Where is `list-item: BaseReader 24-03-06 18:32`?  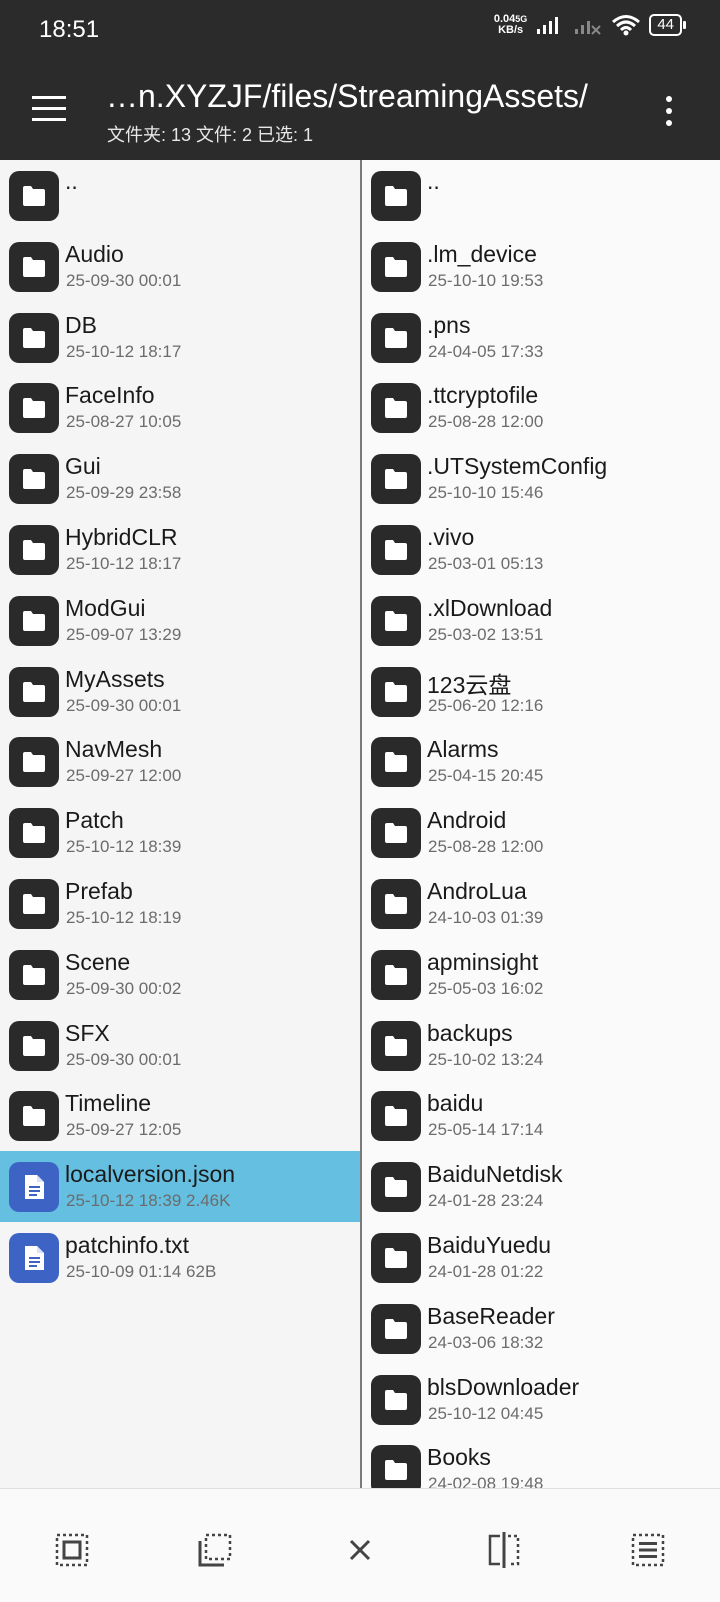 list-item: BaseReader 24-03-06 18:32 is located at coordinates (541, 1328).